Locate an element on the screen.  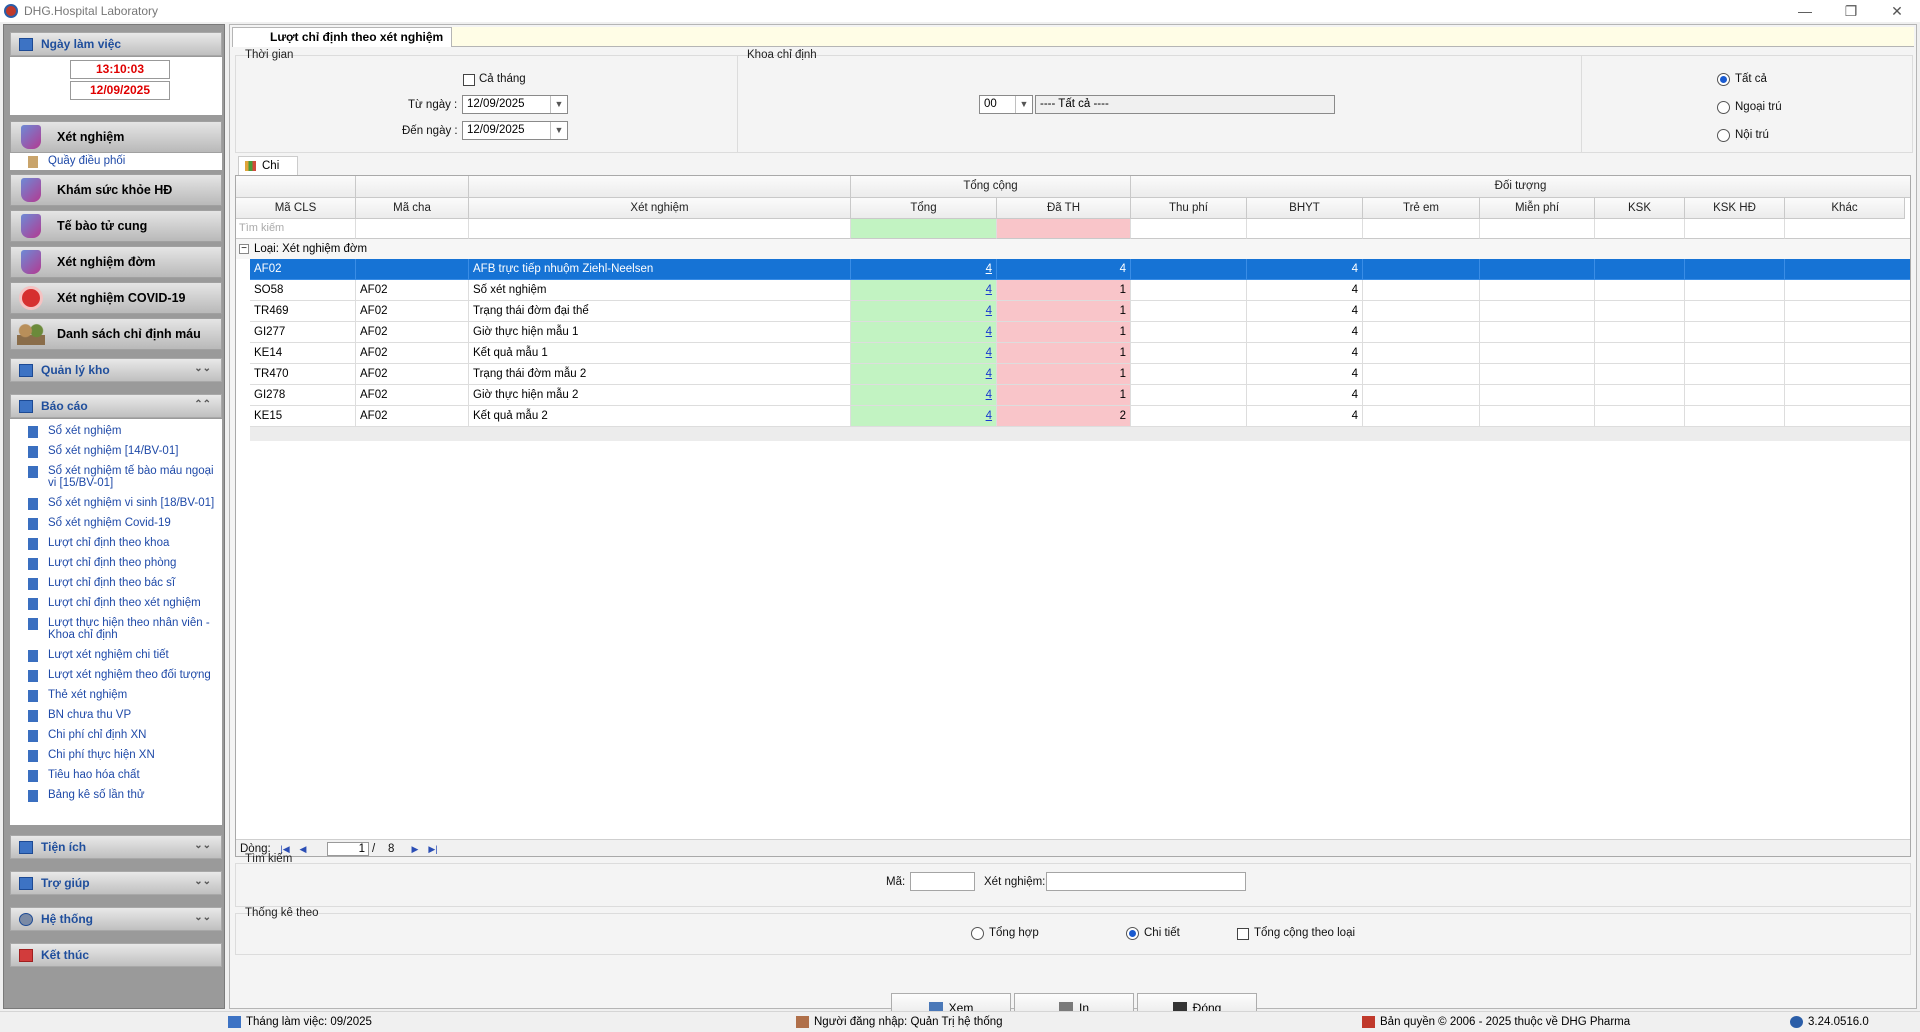
filter-ksk is located at coordinates (1640, 229).